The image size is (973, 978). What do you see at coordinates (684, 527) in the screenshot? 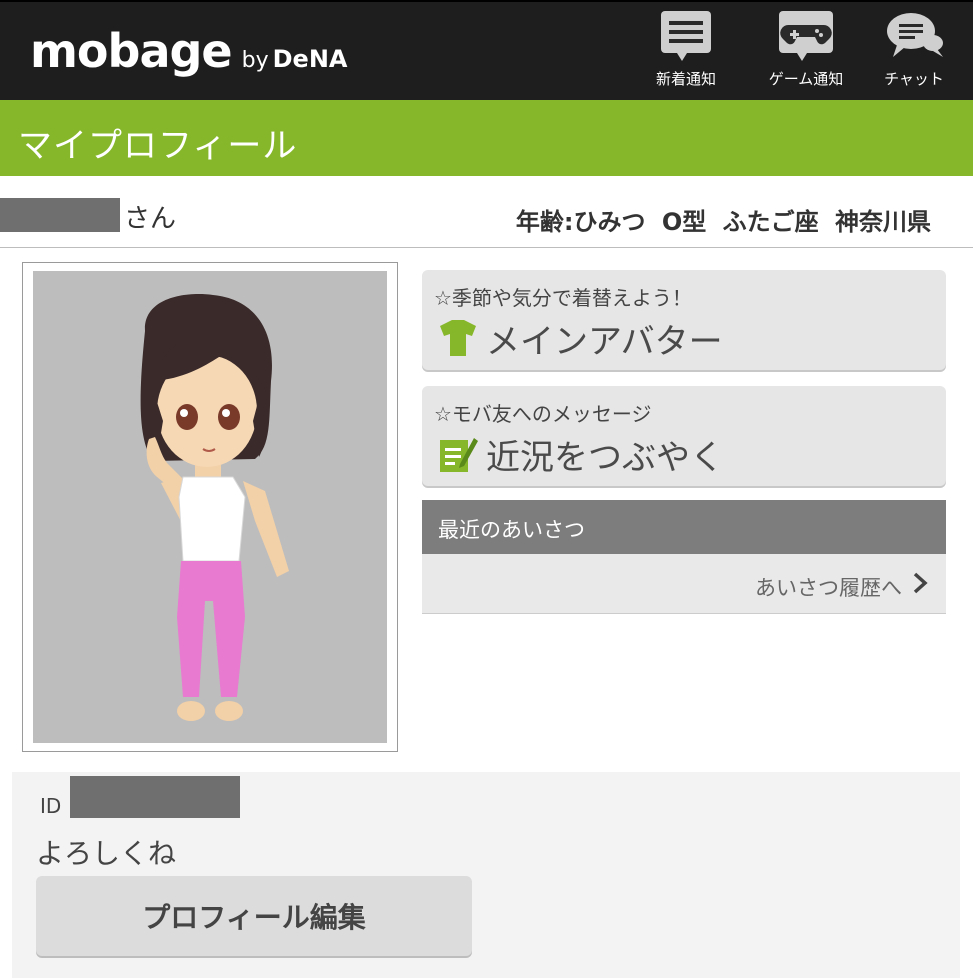
I see `recent-greetings-header: 最近のあいさつ` at bounding box center [684, 527].